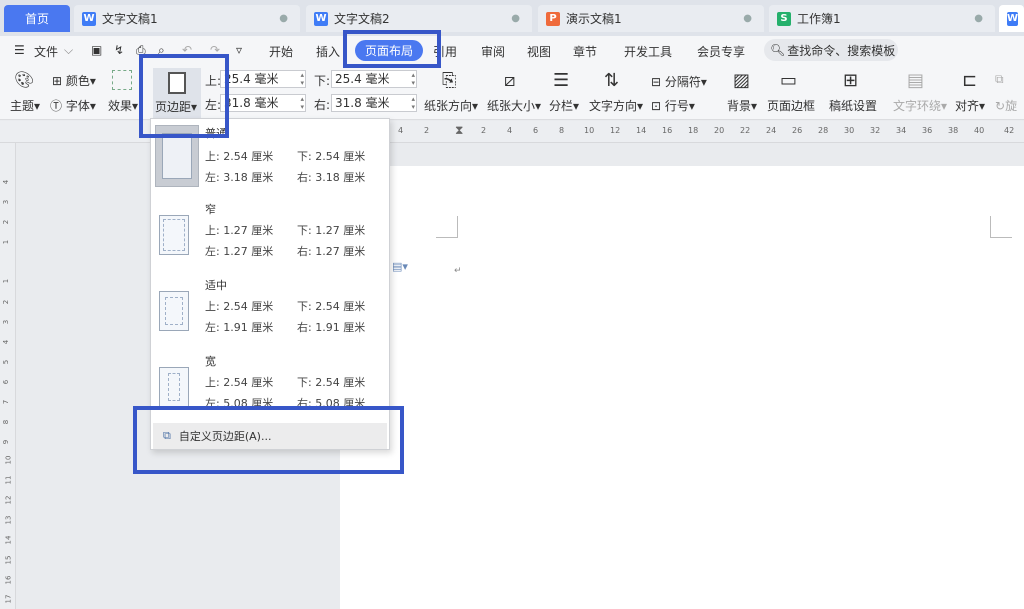 This screenshot has height=609, width=1024. What do you see at coordinates (585, 51) in the screenshot?
I see `menu-tab-sections: 章节` at bounding box center [585, 51].